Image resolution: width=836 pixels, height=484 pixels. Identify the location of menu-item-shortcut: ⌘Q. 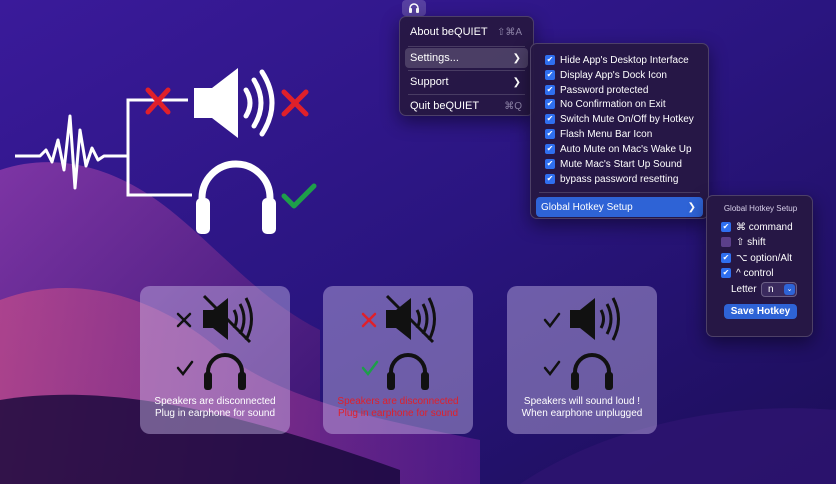
(513, 106).